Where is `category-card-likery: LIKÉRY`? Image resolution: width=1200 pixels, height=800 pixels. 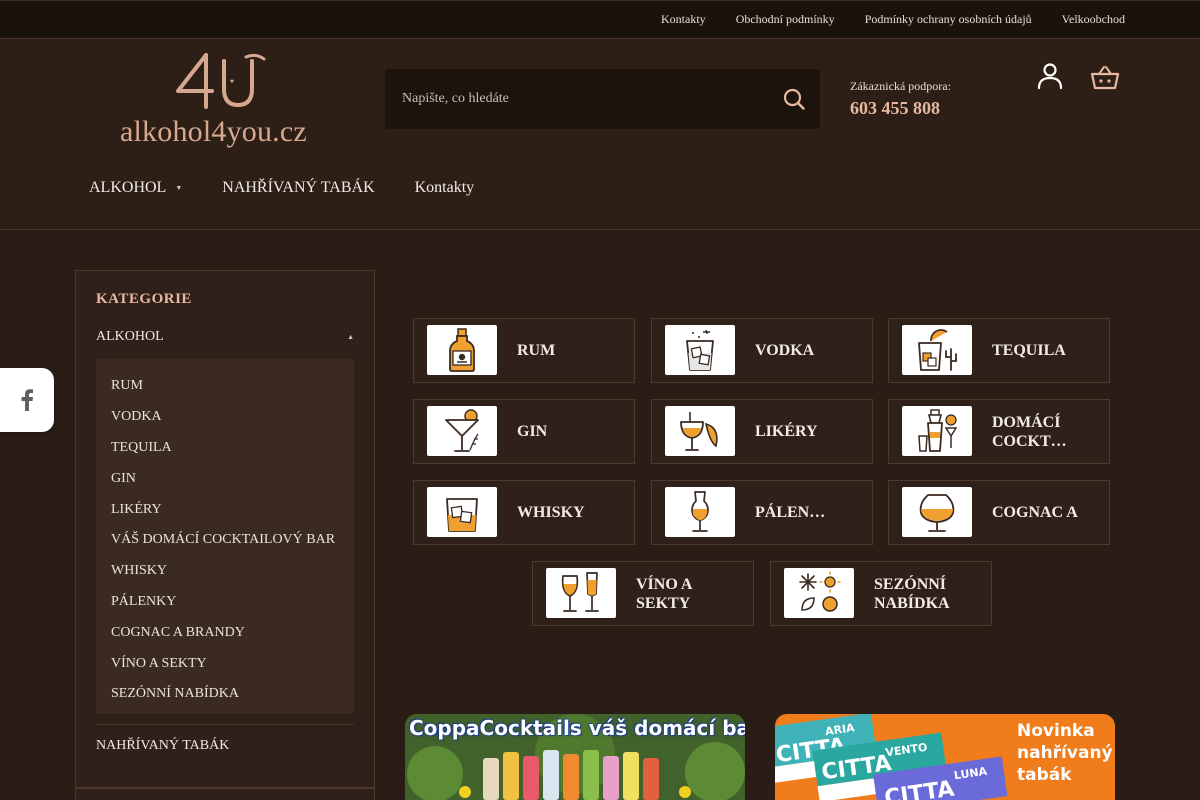 category-card-likery: LIKÉRY is located at coordinates (762, 431).